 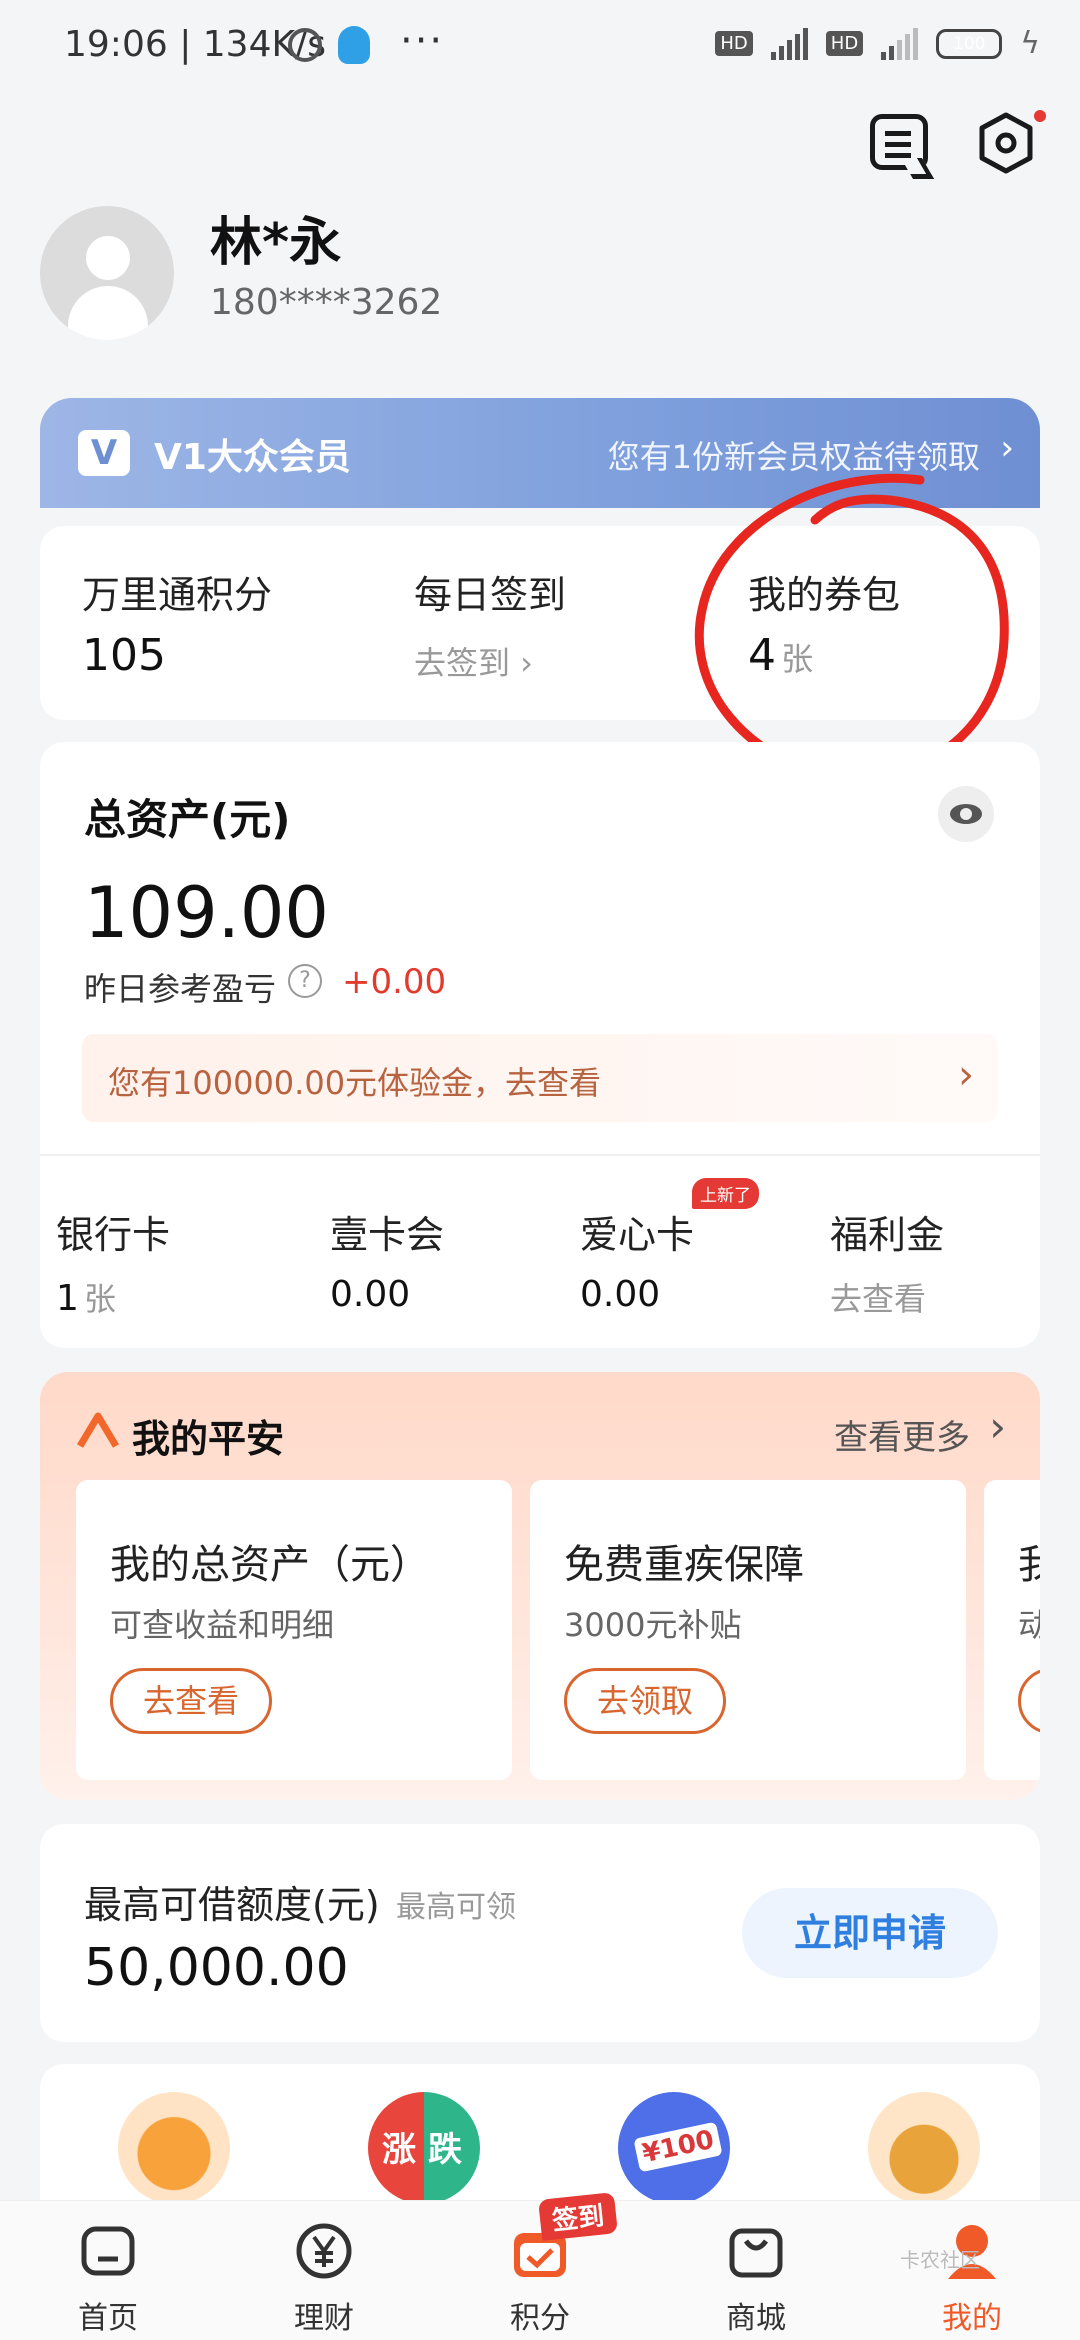 I want to click on pingan-title: 我的平安, so click(x=208, y=1439).